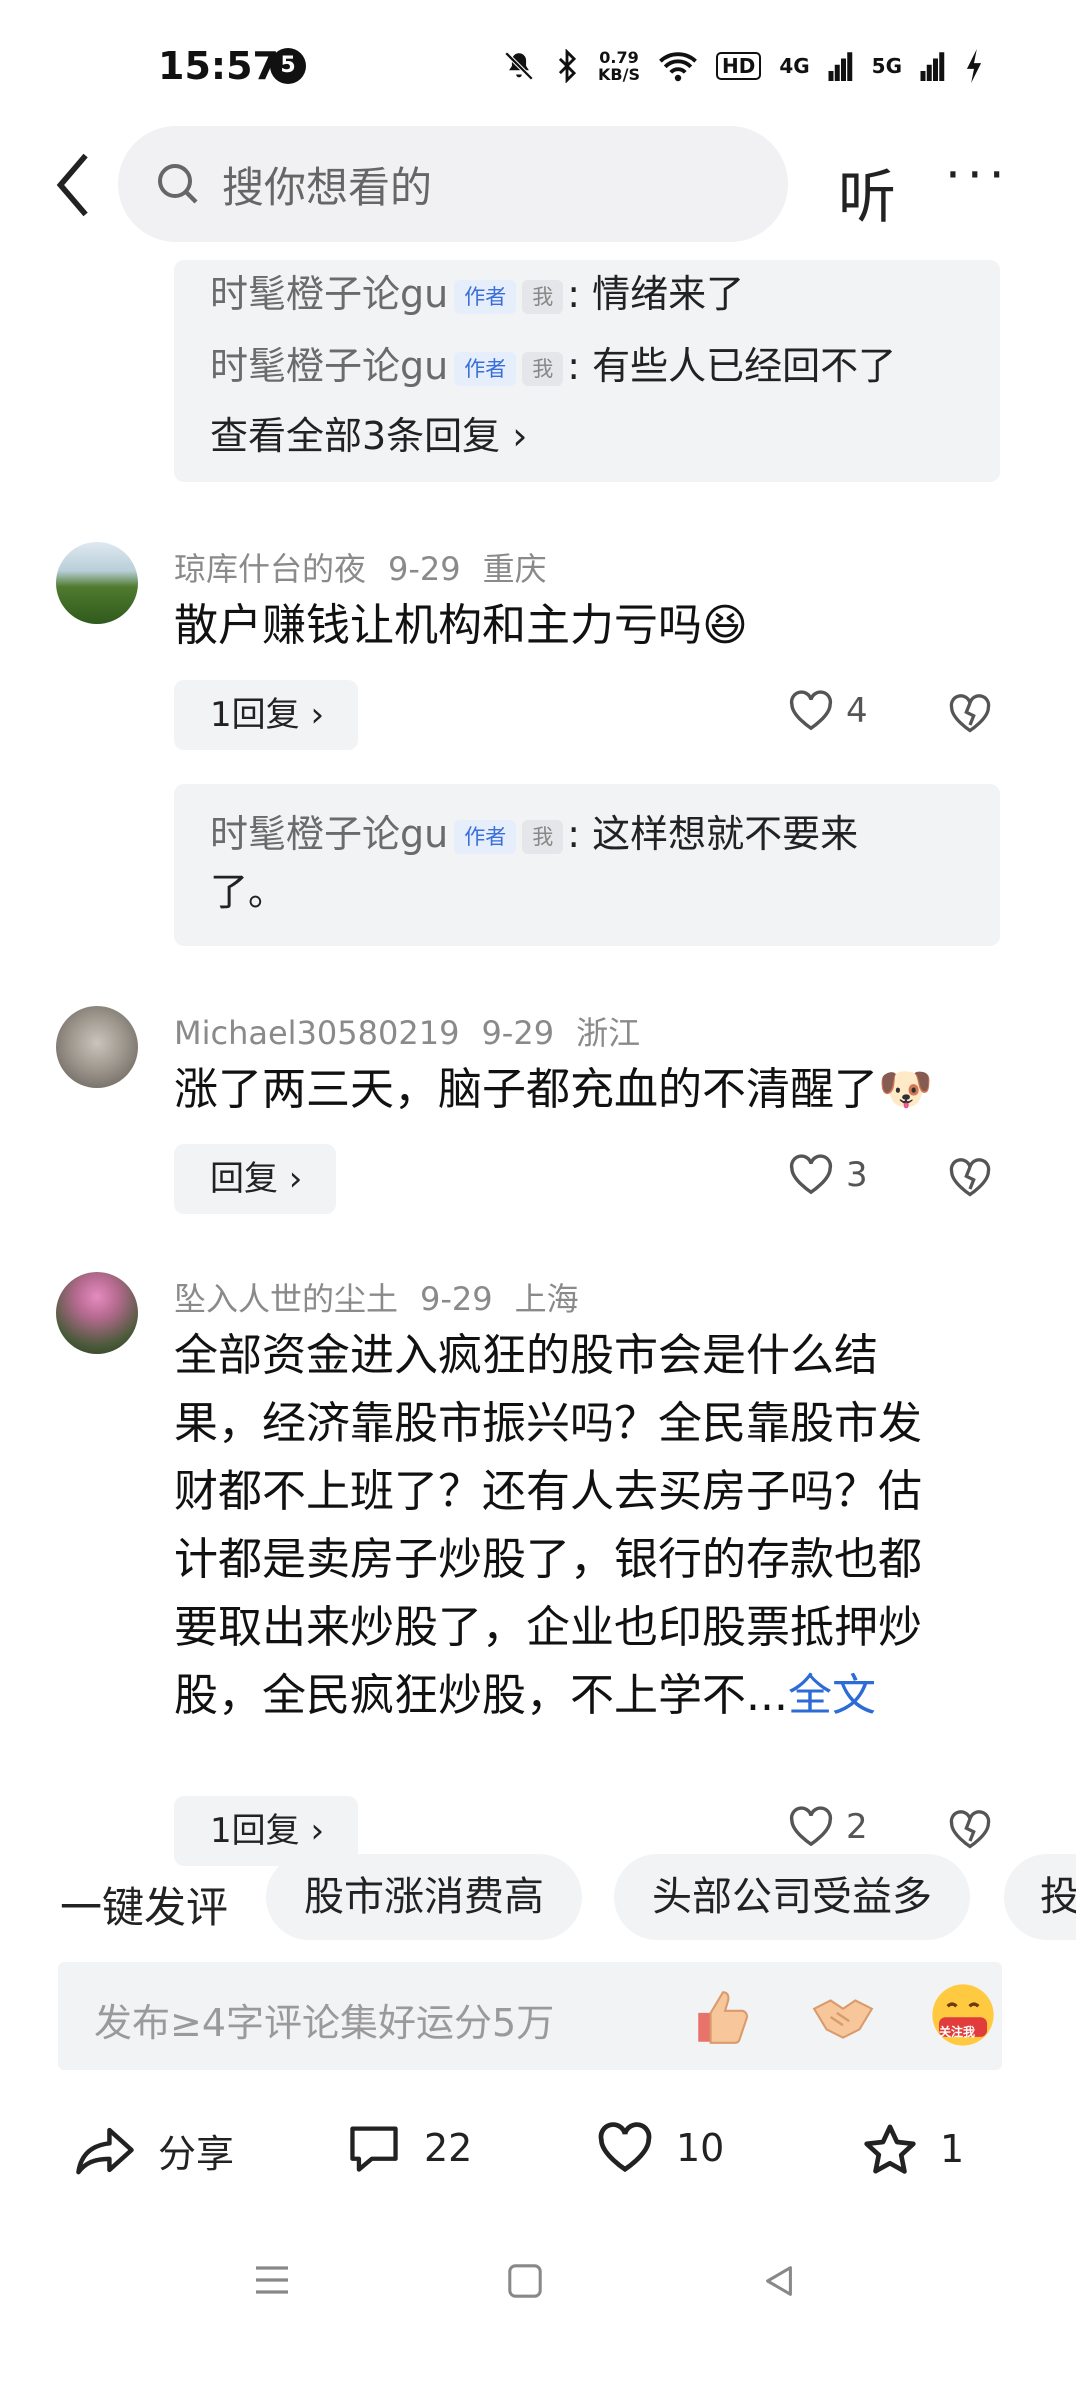  I want to click on comment-meta: 琼库什台的夜 9-29 重庆, so click(371, 567).